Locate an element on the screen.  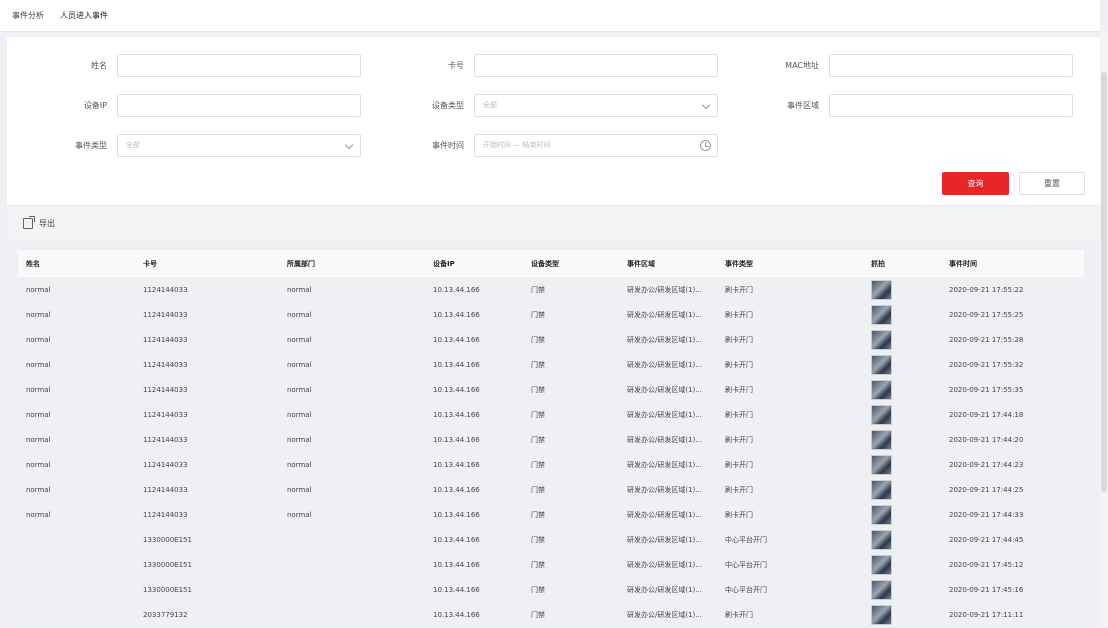
event-type-select: 全部 is located at coordinates (239, 145).